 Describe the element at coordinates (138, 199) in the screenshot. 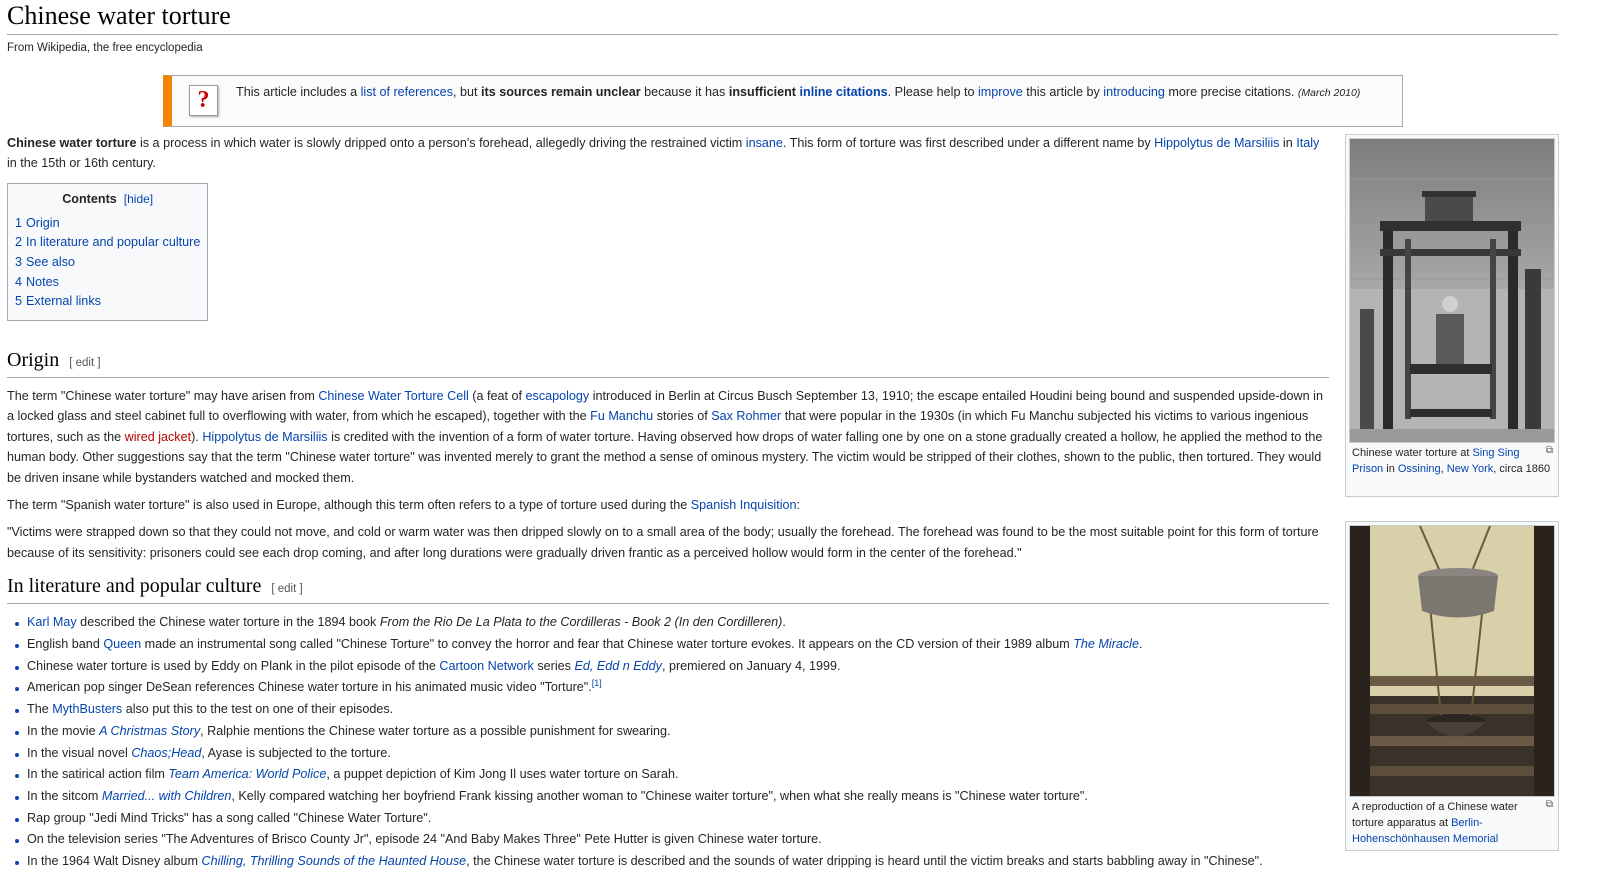

I see `toc-hide-toggle: [hide]` at that location.